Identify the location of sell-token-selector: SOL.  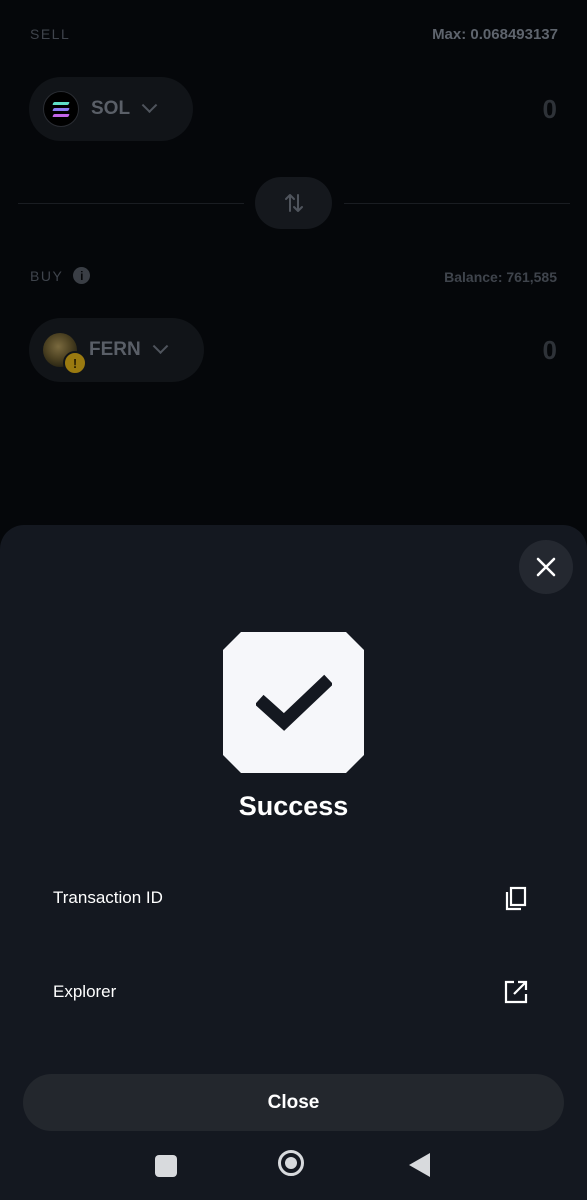
(111, 109).